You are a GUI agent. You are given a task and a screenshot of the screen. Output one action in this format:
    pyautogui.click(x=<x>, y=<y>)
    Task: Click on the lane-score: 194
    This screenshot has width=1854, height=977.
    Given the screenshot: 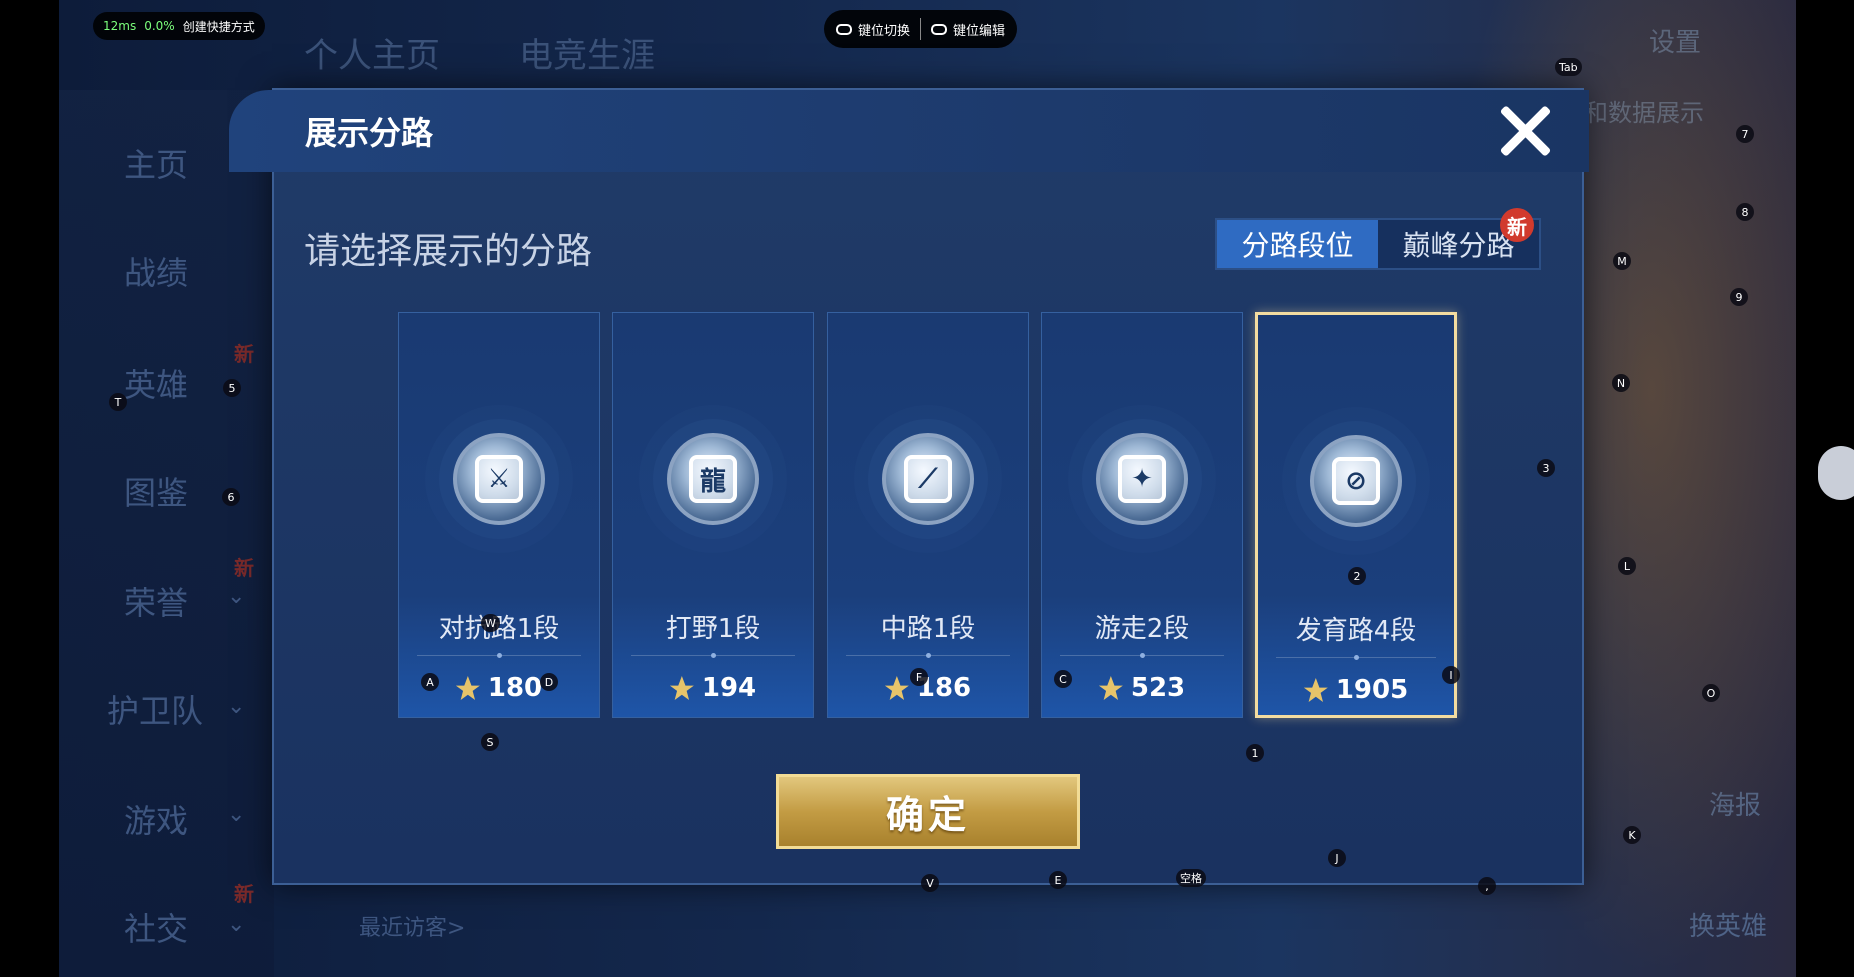 What is the action you would take?
    pyautogui.click(x=729, y=688)
    